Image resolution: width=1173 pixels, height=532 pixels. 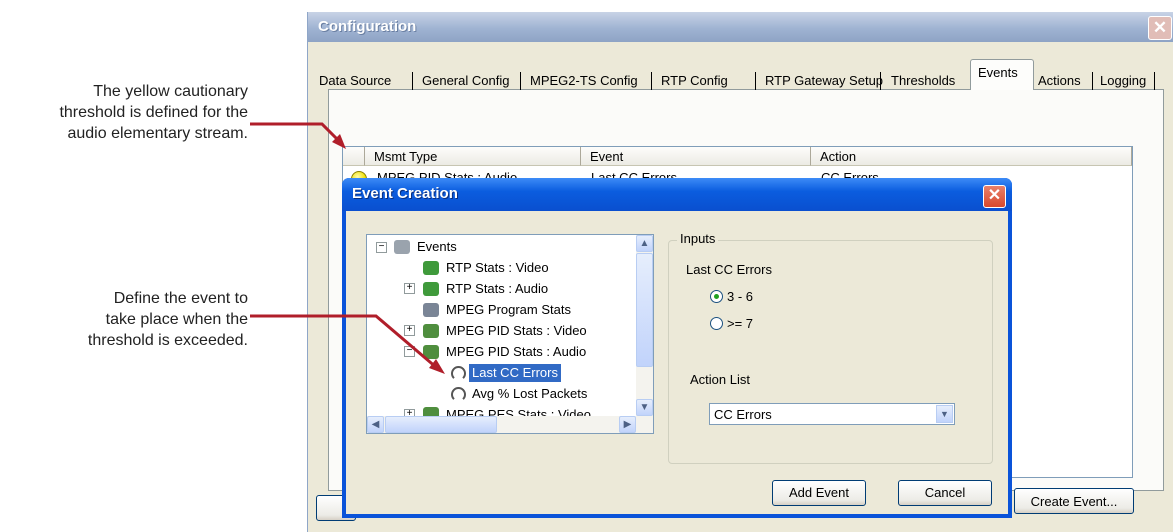 What do you see at coordinates (298, 135) in the screenshot?
I see `threshold-arrow` at bounding box center [298, 135].